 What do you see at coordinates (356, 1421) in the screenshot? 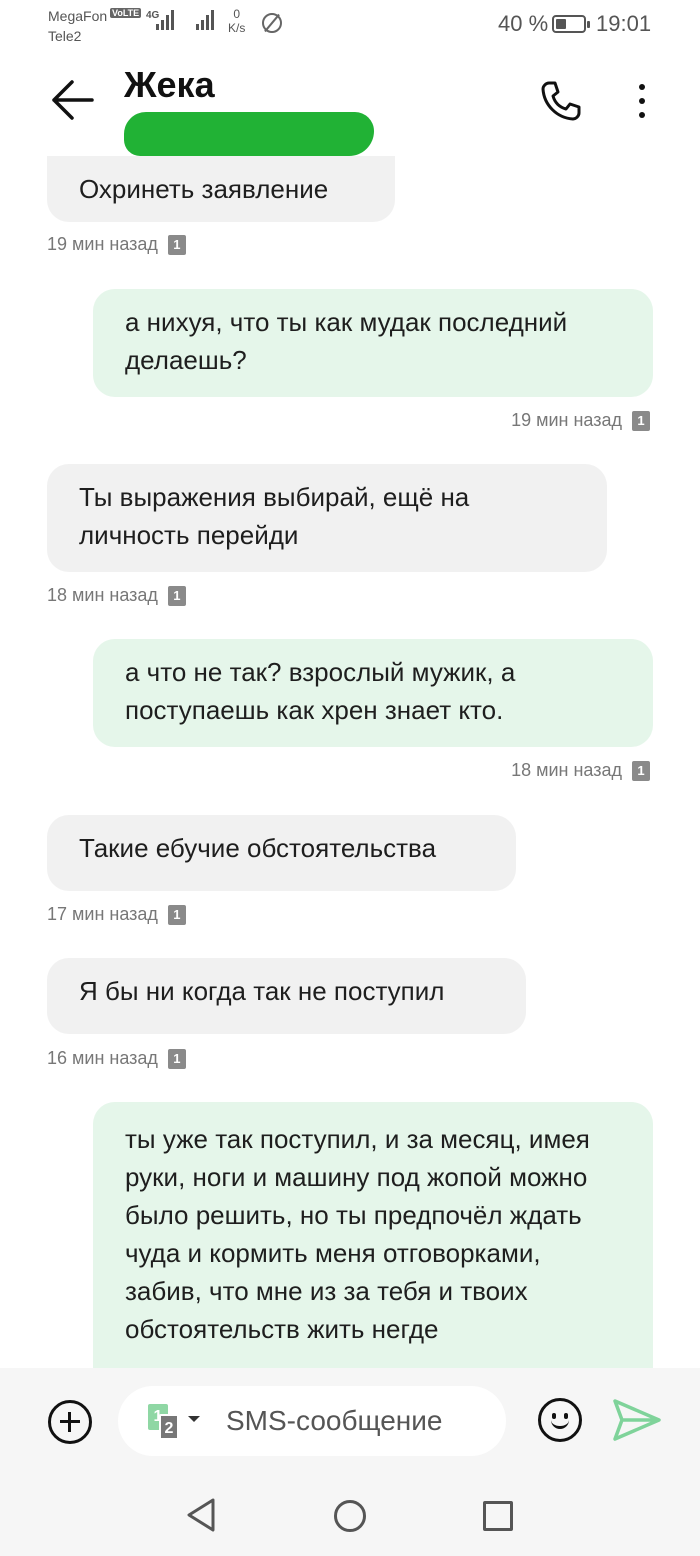
I see `sms-input` at bounding box center [356, 1421].